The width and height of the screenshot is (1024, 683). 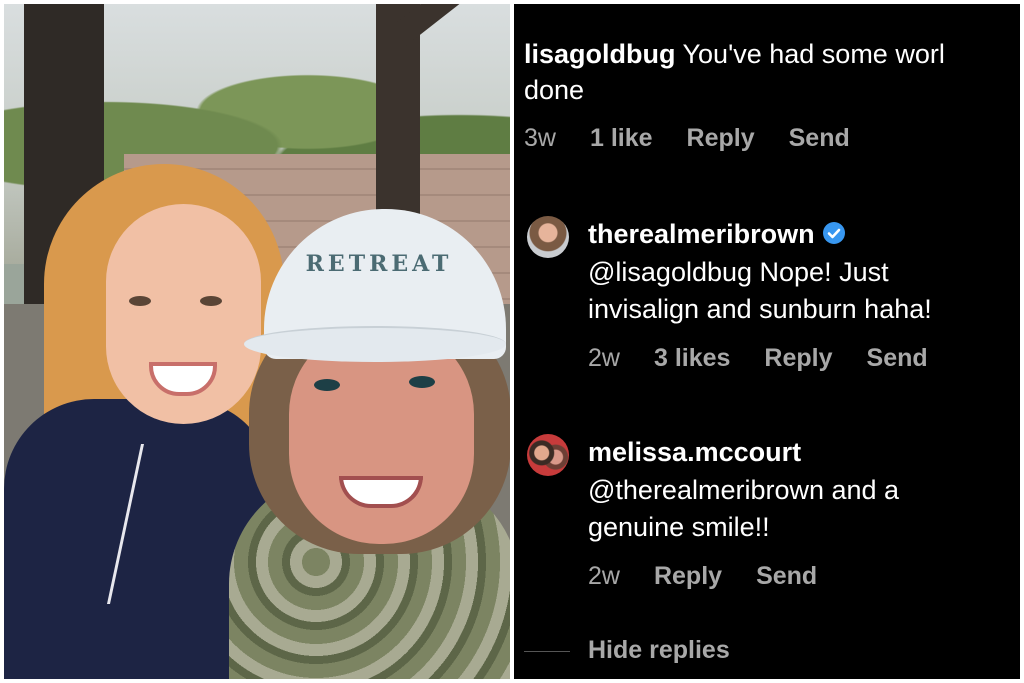 What do you see at coordinates (813, 54) in the screenshot?
I see `comment-body: You've had some worl` at bounding box center [813, 54].